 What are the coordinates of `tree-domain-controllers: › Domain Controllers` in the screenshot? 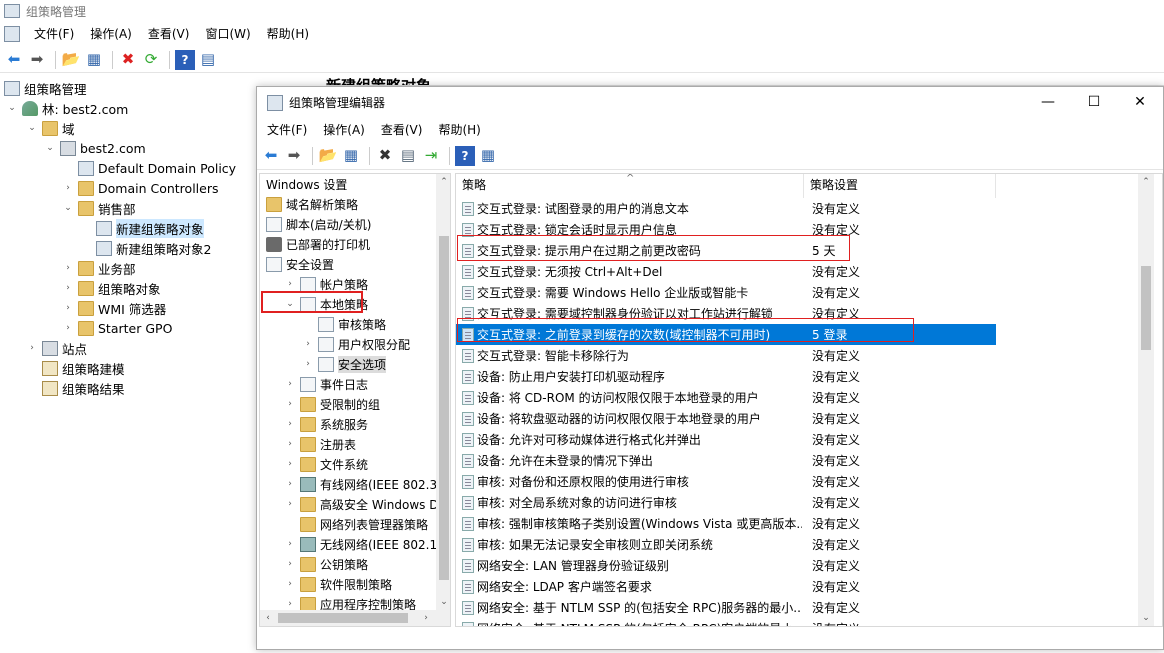 It's located at (140, 188).